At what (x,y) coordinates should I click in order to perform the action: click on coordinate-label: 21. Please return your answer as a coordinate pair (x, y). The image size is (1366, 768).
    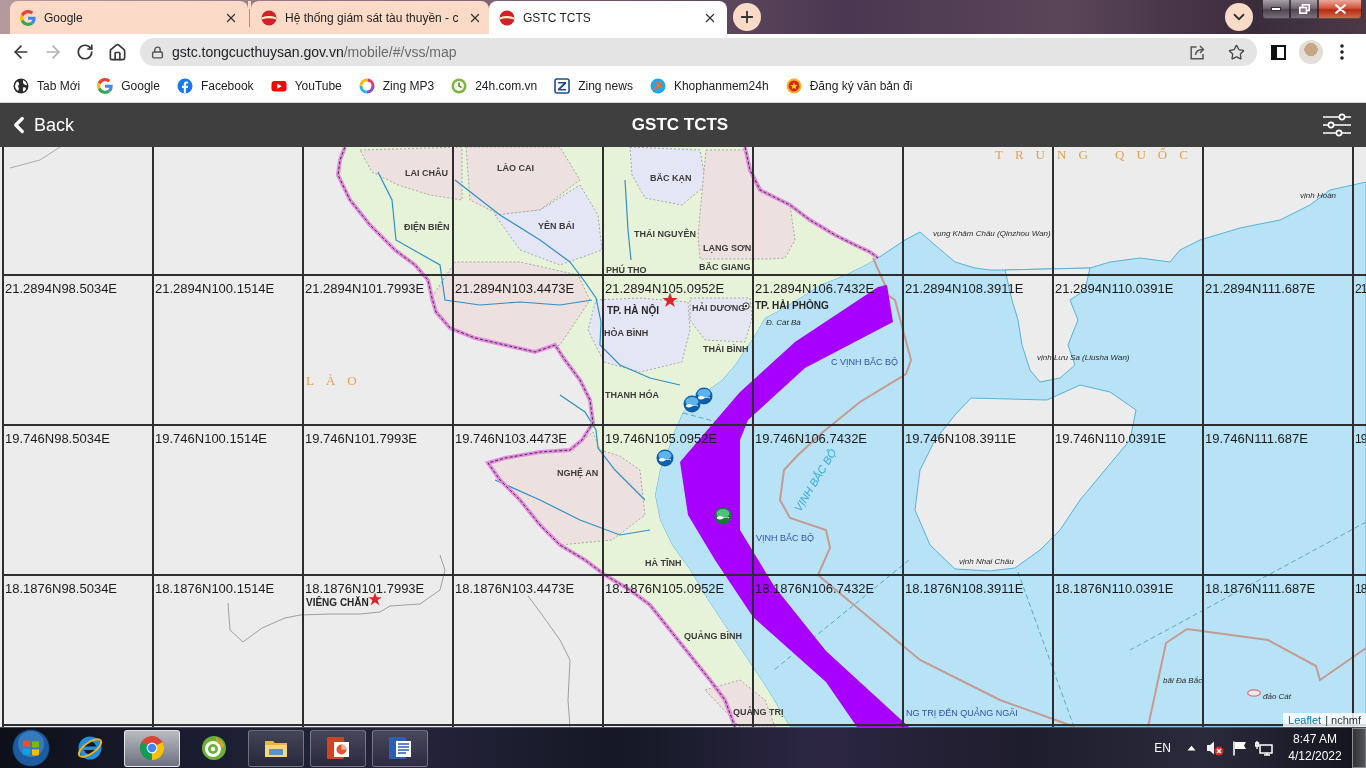
    Looking at the image, I should click on (1360, 289).